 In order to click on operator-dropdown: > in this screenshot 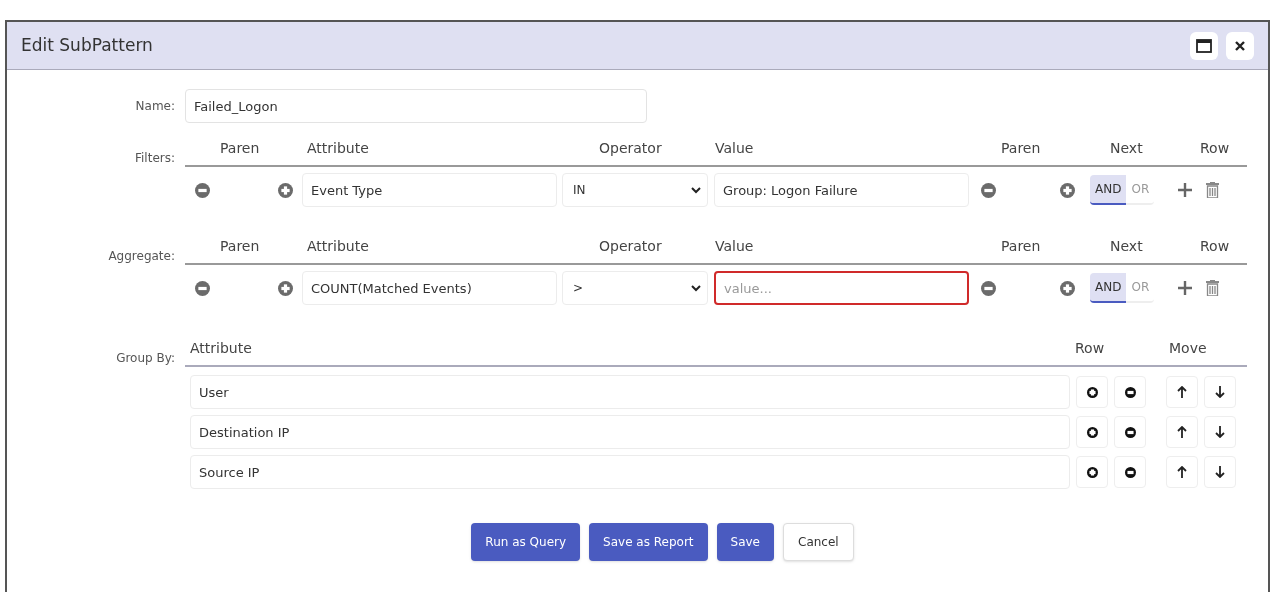, I will do `click(635, 288)`.